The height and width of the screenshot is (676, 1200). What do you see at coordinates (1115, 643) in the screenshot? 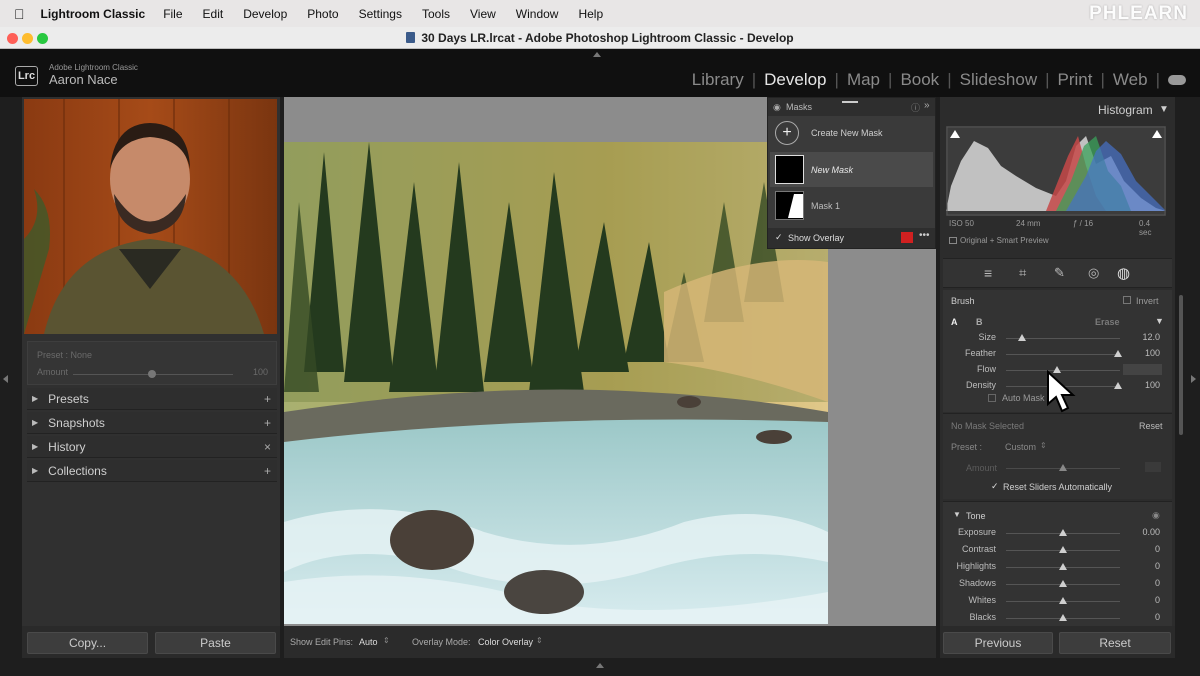
I see `reset-button: Reset` at bounding box center [1115, 643].